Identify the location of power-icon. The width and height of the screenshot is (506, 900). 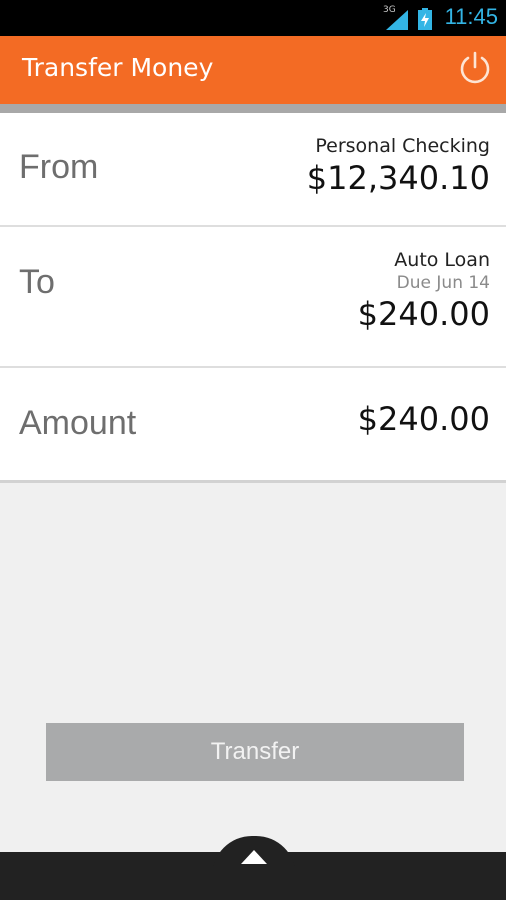
(475, 68).